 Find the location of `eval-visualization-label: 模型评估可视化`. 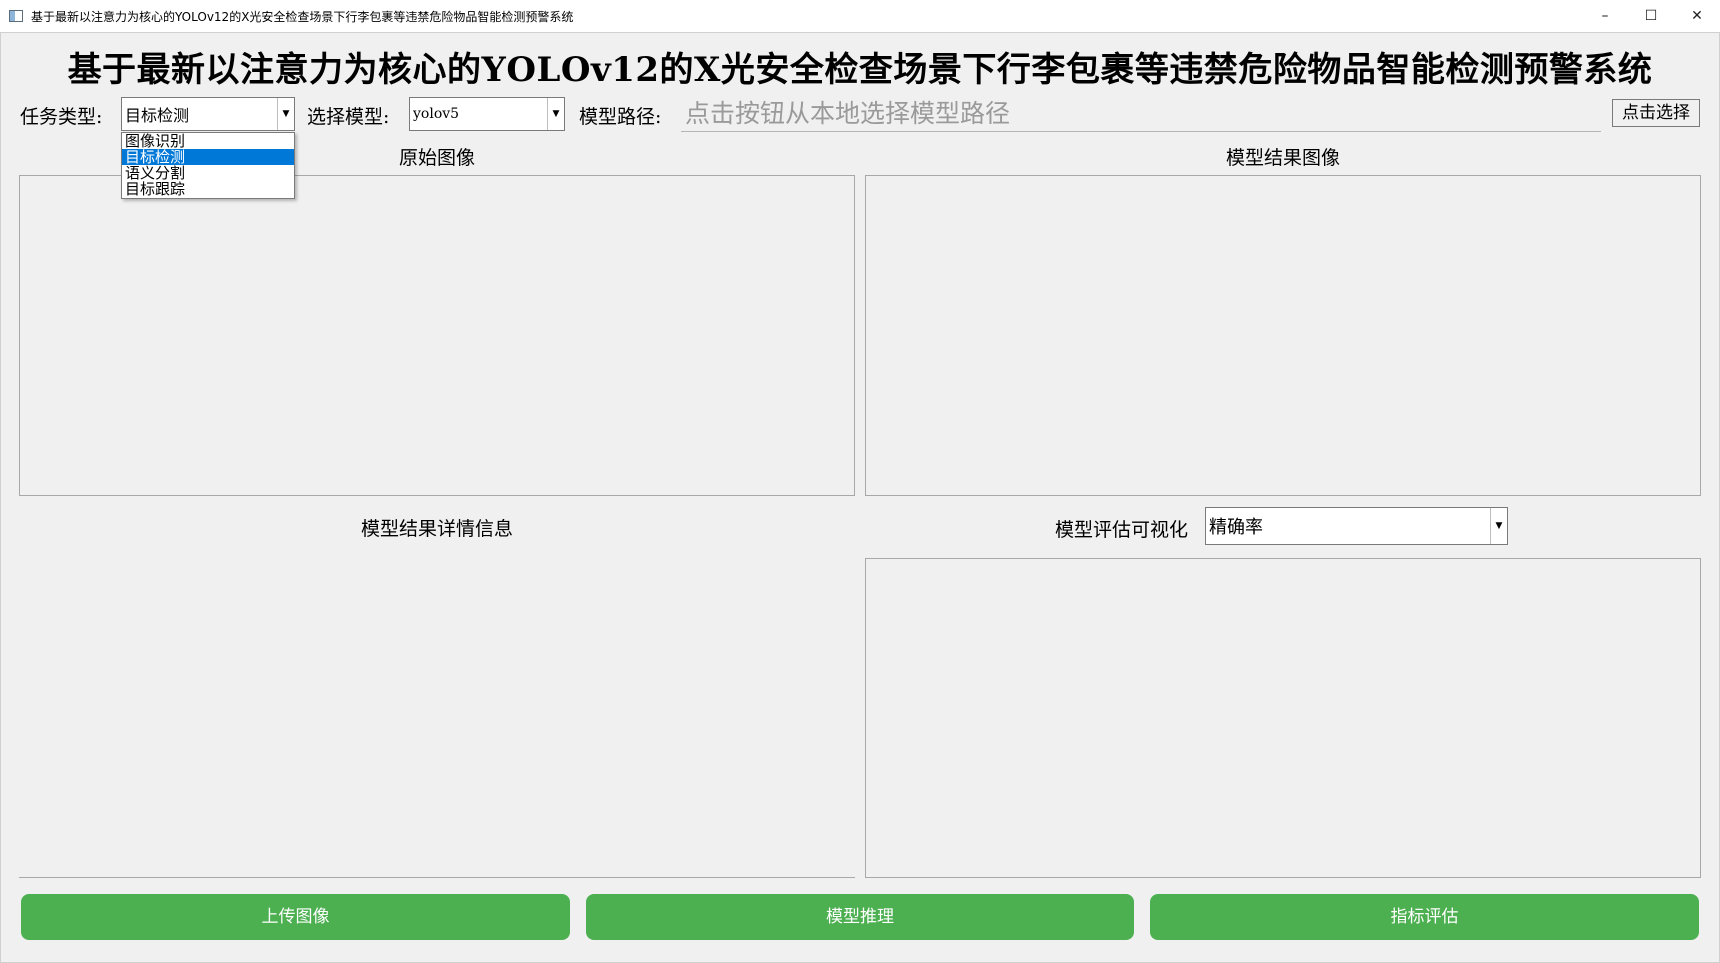

eval-visualization-label: 模型评估可视化 is located at coordinates (1122, 530).